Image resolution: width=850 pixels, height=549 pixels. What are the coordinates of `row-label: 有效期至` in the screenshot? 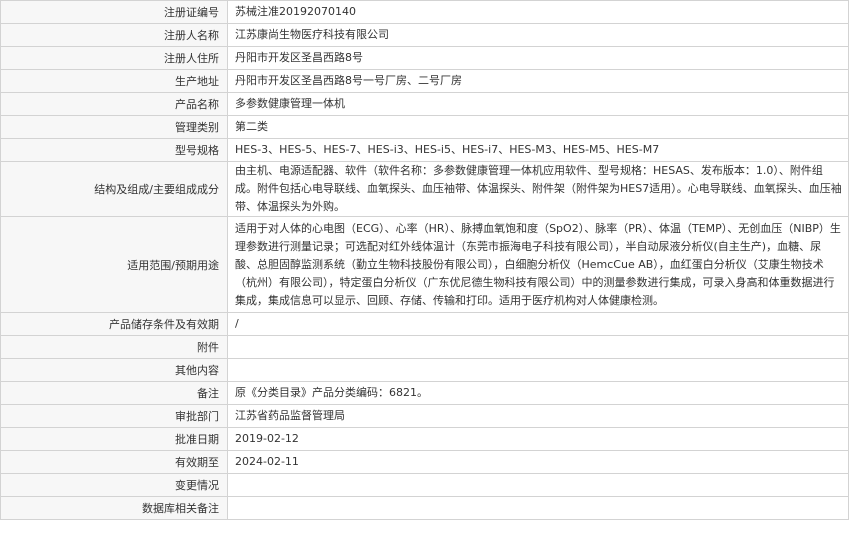 It's located at (114, 462).